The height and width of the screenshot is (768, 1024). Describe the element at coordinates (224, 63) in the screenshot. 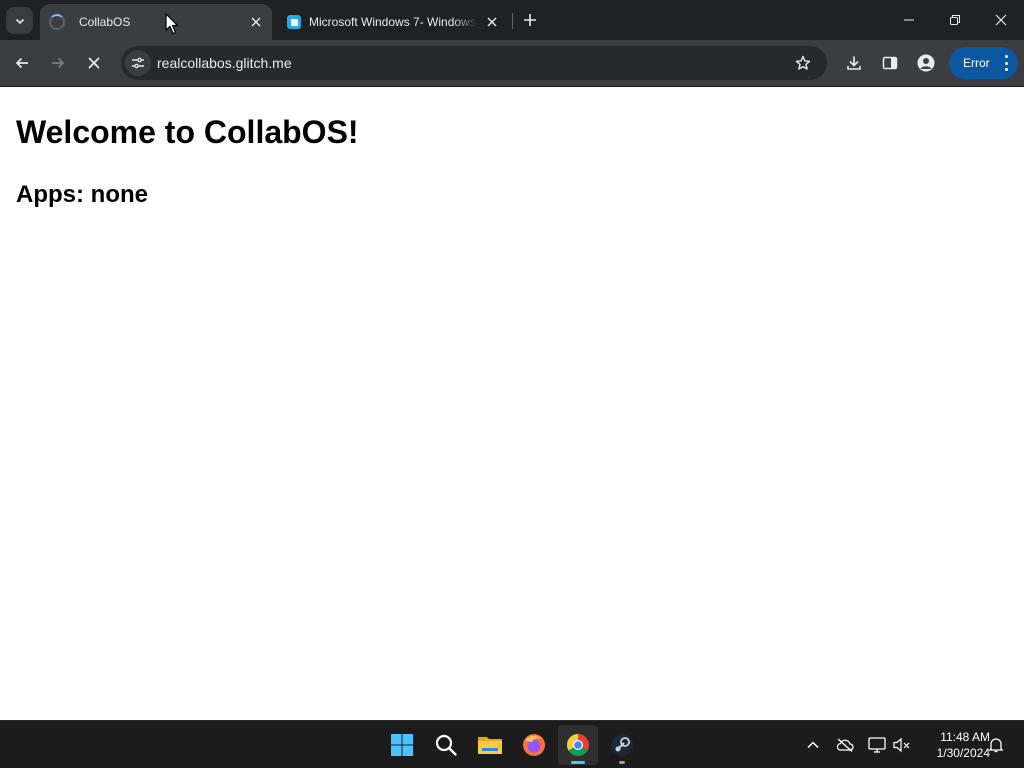

I see `url-text: realcollabos.glitch.me` at that location.